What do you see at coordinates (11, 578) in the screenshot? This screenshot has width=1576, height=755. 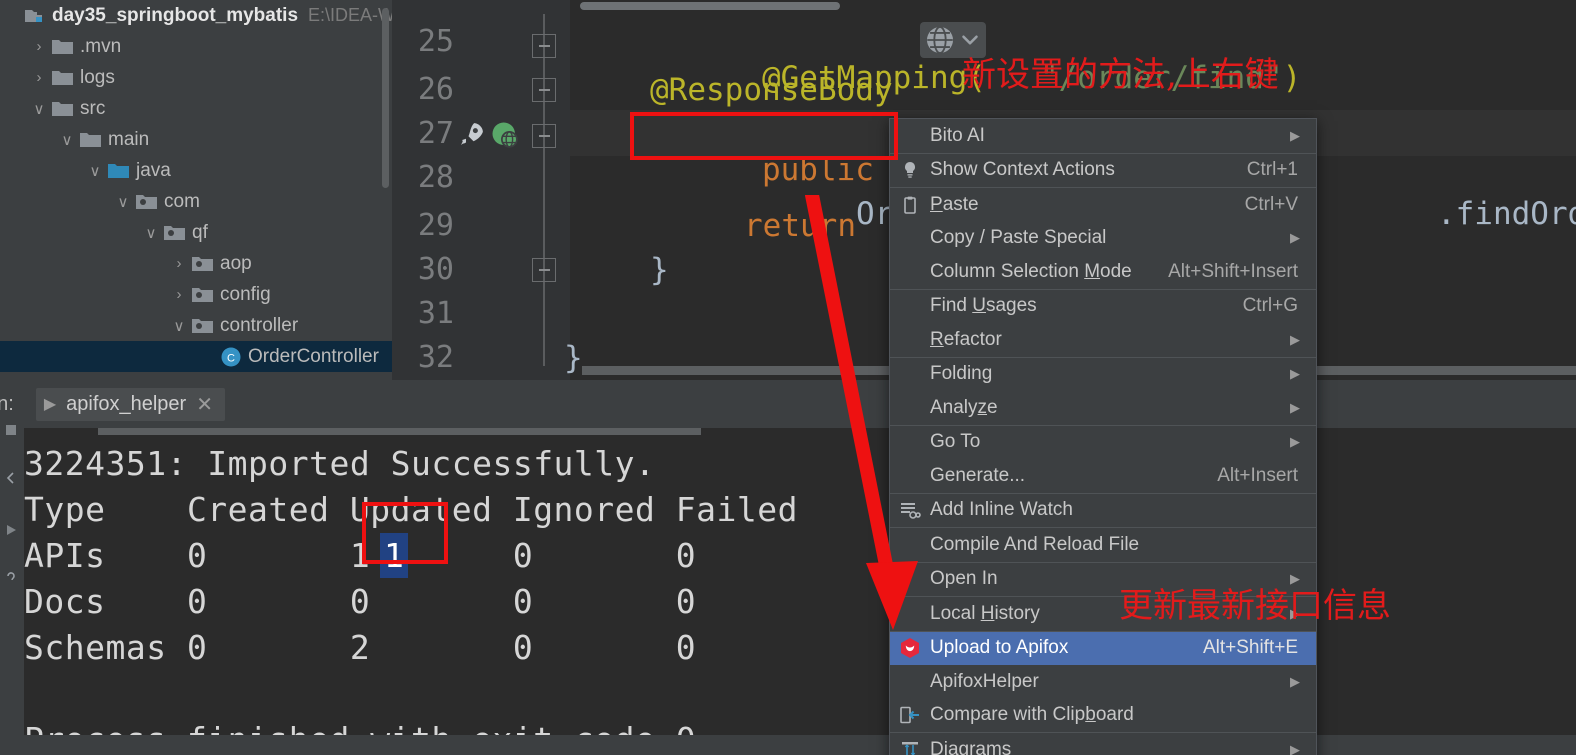 I see `help-icon` at bounding box center [11, 578].